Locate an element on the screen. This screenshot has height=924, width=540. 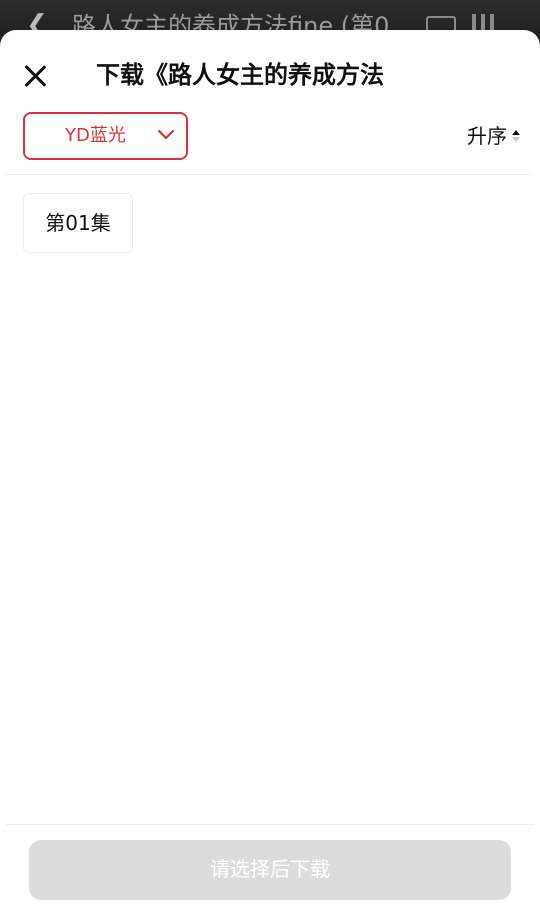
close-icon is located at coordinates (35, 76).